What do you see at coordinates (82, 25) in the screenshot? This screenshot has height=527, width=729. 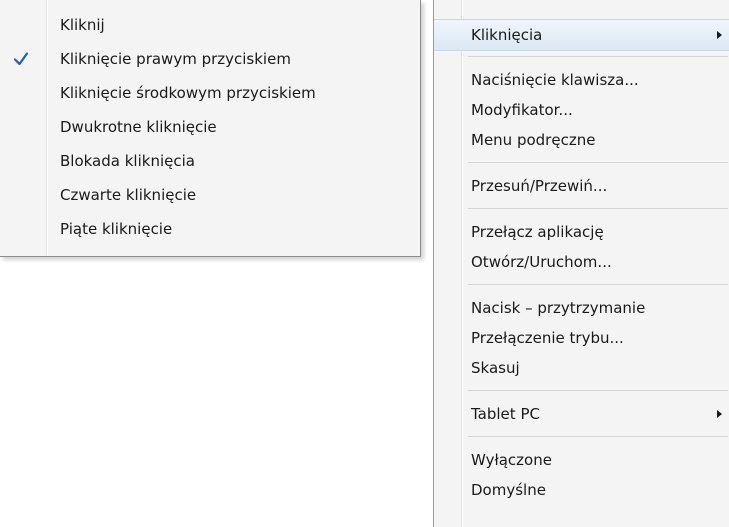 I see `submenu-item-label: Kliknij` at bounding box center [82, 25].